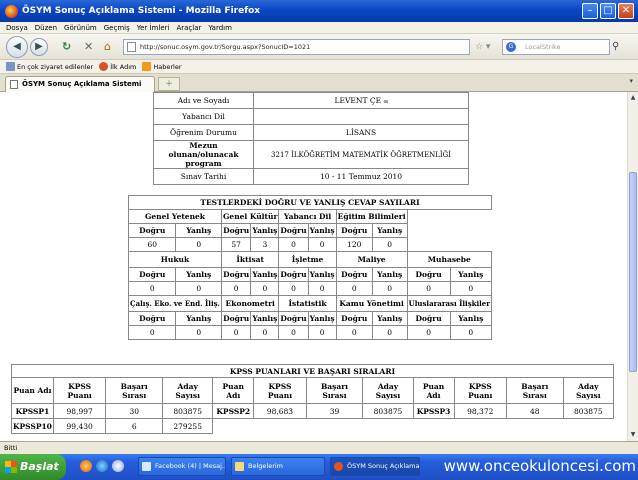 This screenshot has height=480, width=638. I want to click on score-name: KPSSP2, so click(233, 411).